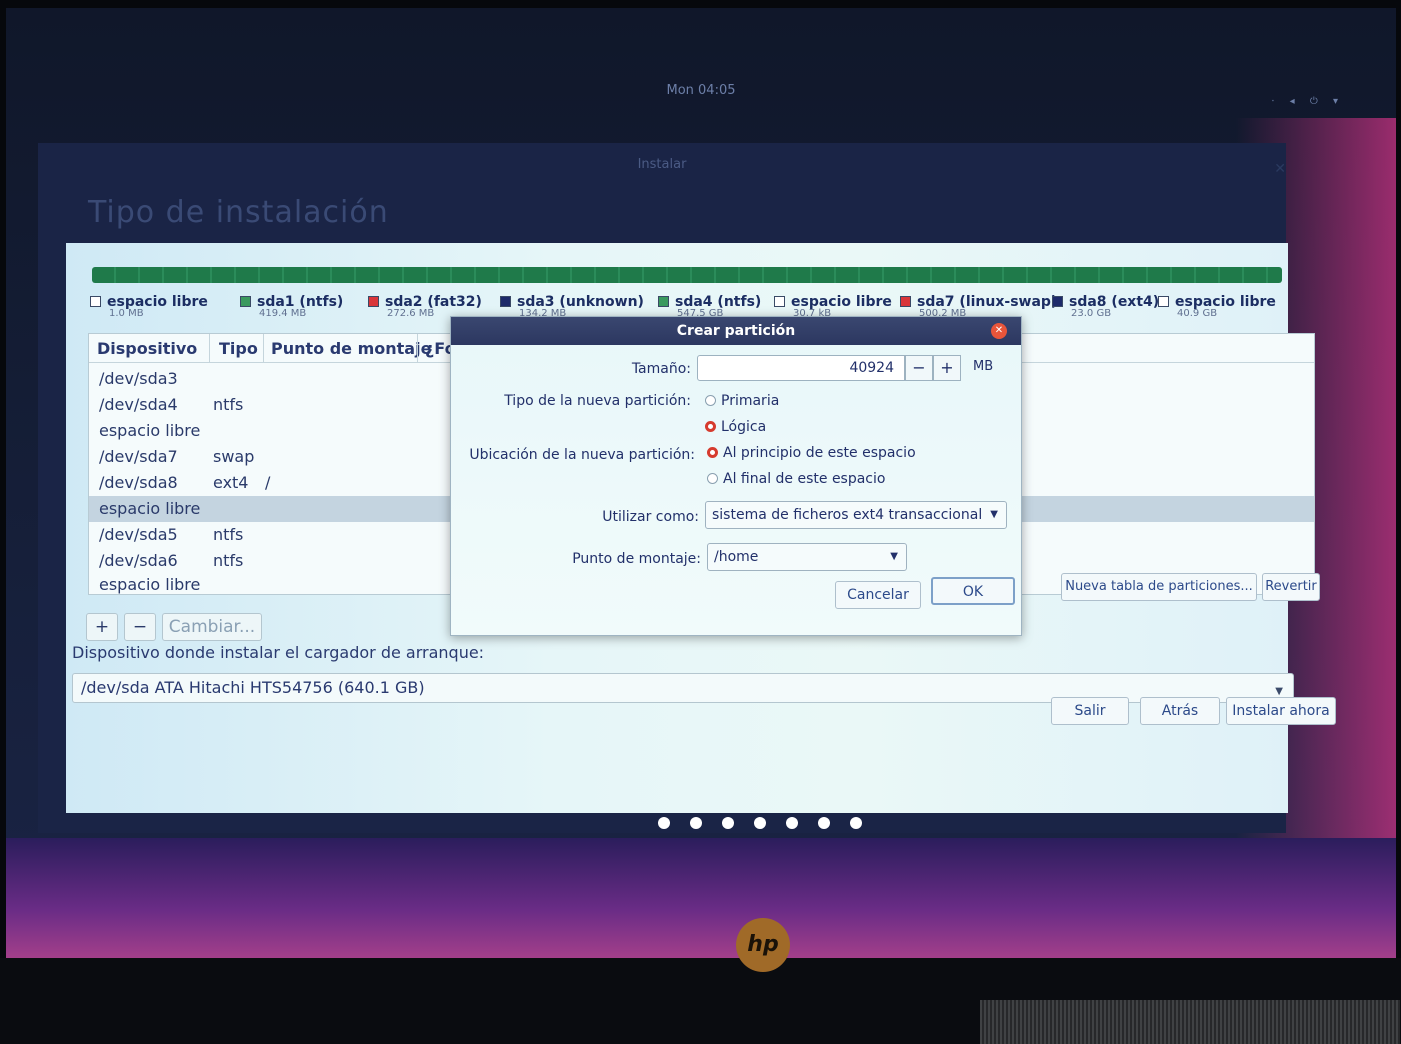  I want to click on legend-item: sda8 (ext4) 23.0 GB, so click(1105, 305).